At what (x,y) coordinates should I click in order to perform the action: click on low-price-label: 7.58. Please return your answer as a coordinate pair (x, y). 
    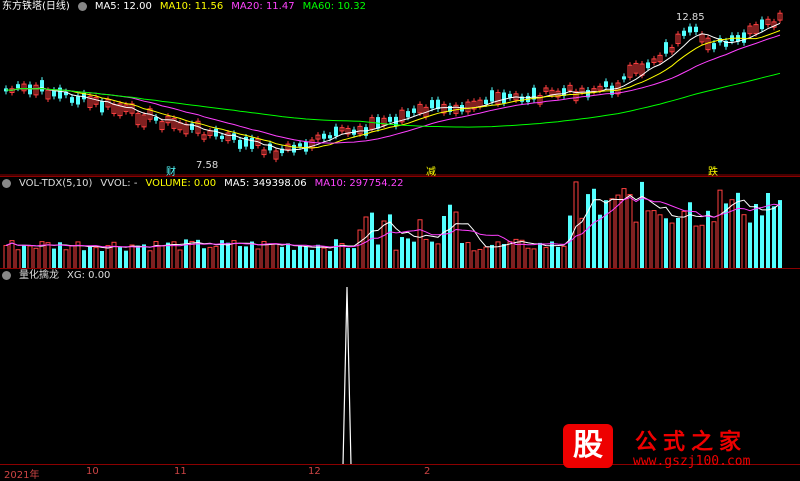
    Looking at the image, I should click on (207, 165).